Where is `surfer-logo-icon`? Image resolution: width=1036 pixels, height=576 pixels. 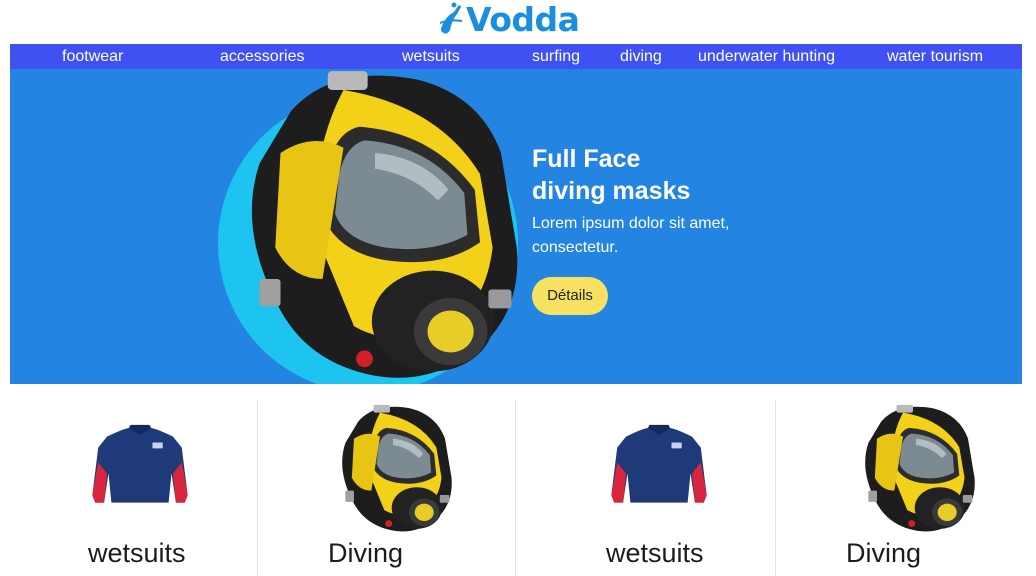
surfer-logo-icon is located at coordinates (451, 18).